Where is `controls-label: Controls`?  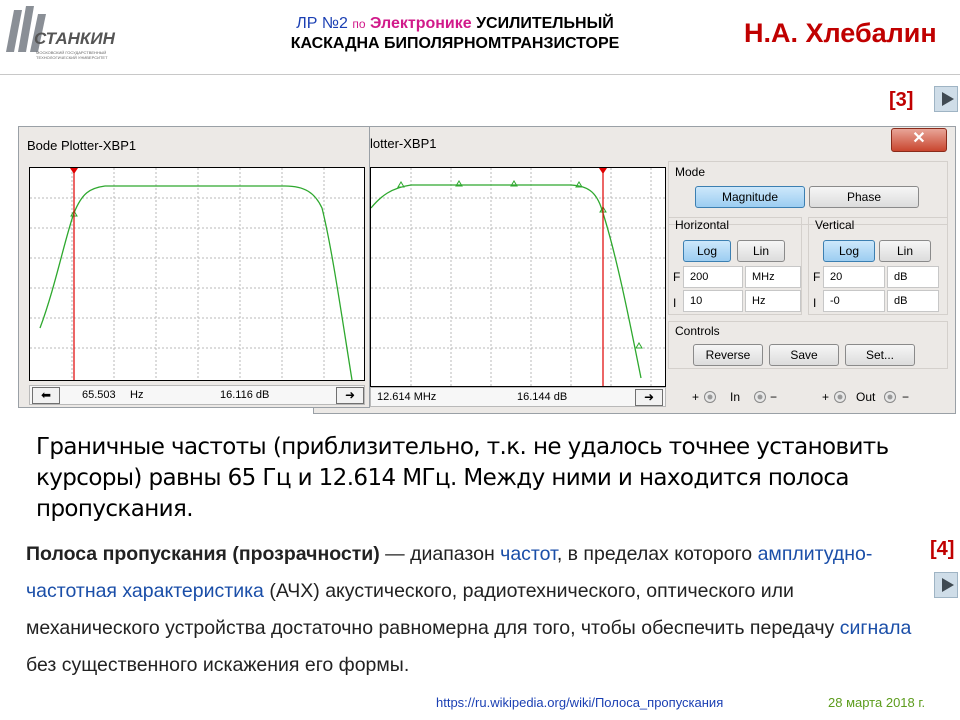
controls-label: Controls is located at coordinates (697, 331).